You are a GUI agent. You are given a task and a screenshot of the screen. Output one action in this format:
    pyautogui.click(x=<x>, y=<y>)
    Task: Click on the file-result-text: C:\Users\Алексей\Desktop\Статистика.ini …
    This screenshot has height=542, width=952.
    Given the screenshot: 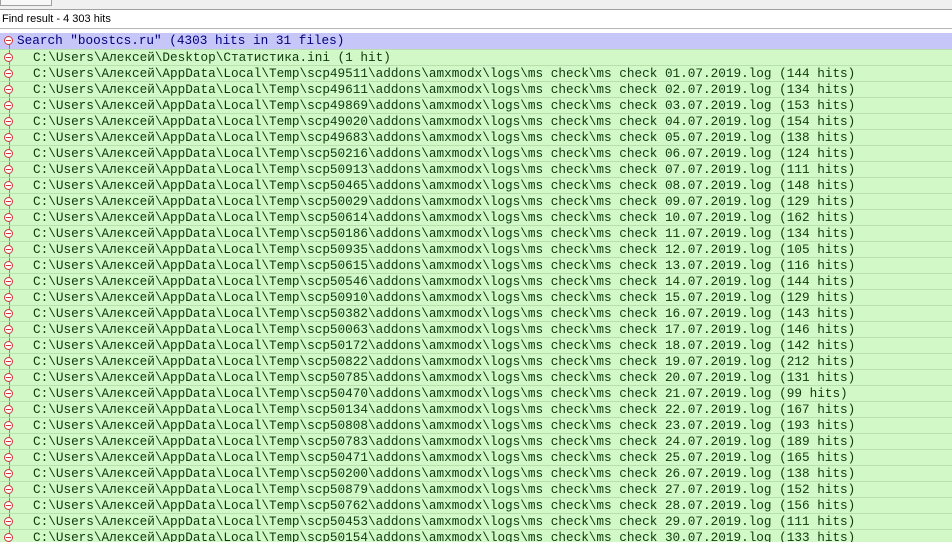 What is the action you would take?
    pyautogui.click(x=212, y=57)
    